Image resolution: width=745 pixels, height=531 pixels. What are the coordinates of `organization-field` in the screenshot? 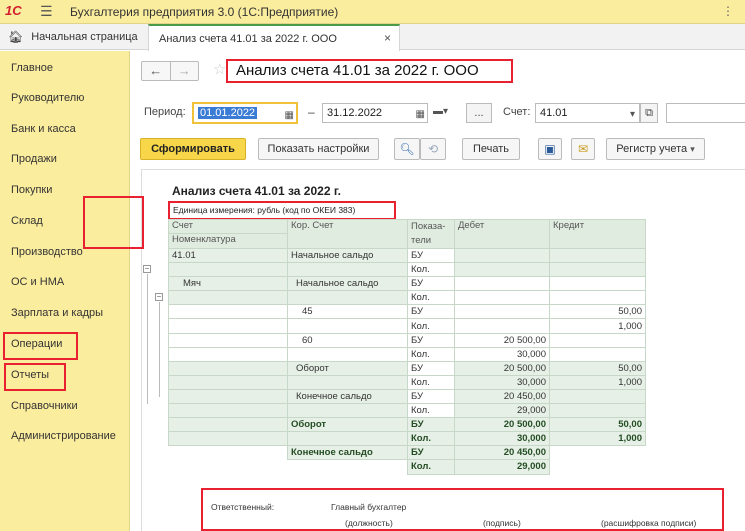 It's located at (705, 113).